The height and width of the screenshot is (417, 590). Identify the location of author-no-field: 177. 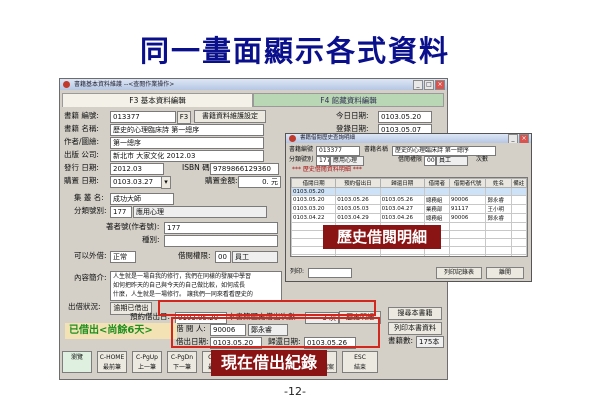
(221, 228).